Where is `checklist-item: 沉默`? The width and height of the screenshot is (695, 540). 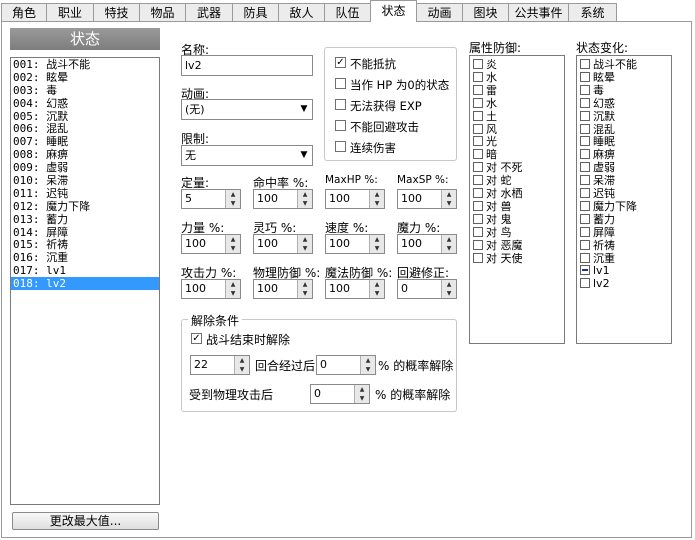 checklist-item: 沉默 is located at coordinates (597, 116).